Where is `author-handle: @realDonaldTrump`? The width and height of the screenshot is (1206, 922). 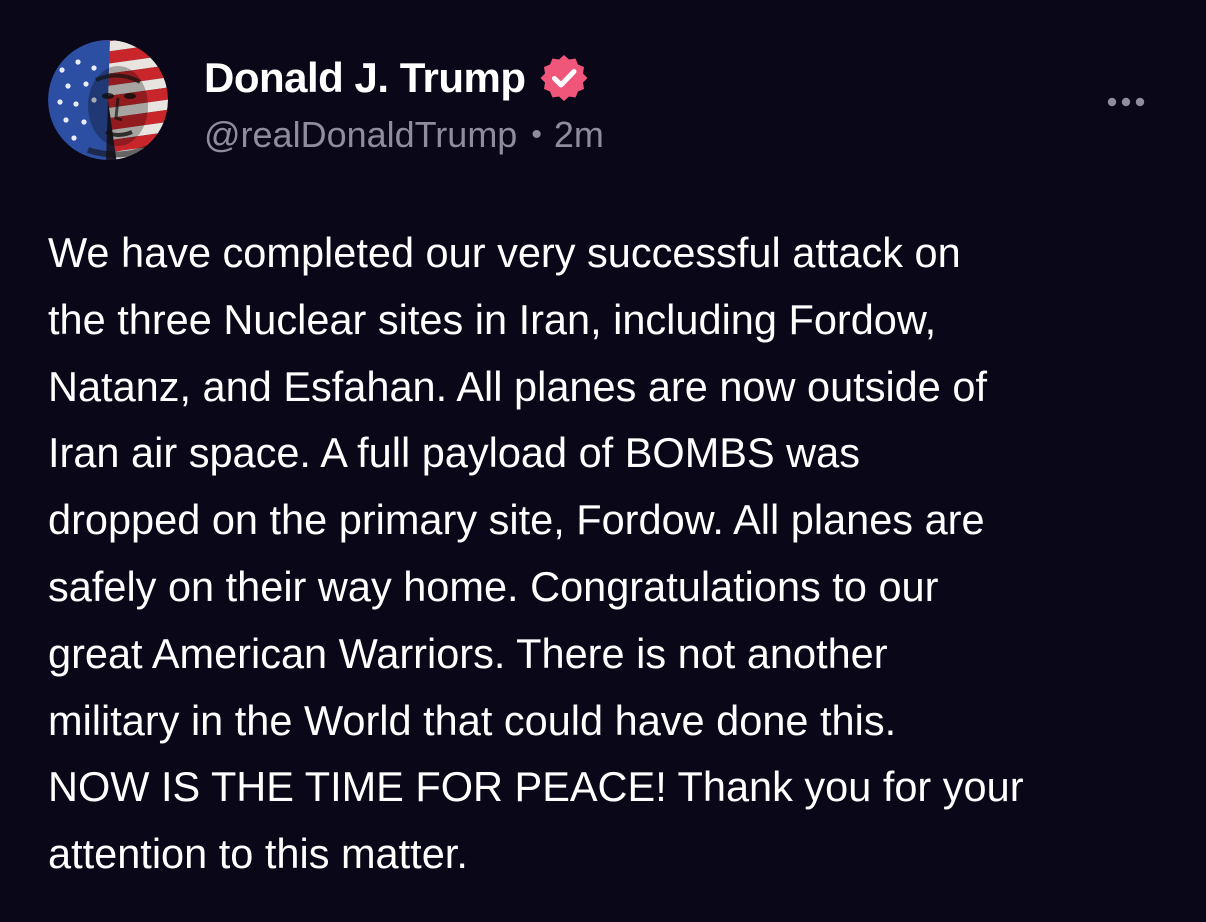 author-handle: @realDonaldTrump is located at coordinates (360, 135).